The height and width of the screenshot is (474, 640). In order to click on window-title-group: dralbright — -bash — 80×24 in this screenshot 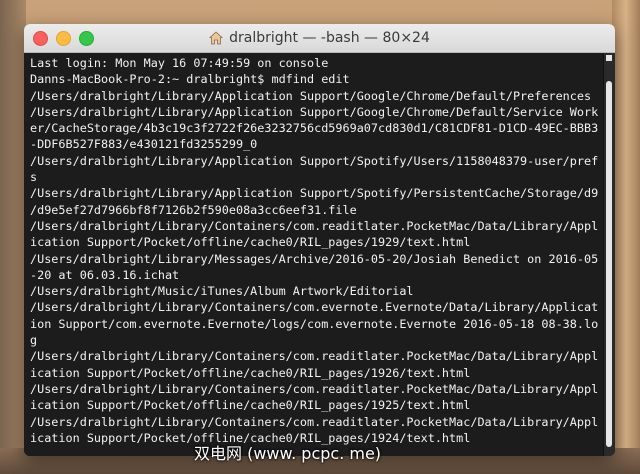, I will do `click(319, 38)`.